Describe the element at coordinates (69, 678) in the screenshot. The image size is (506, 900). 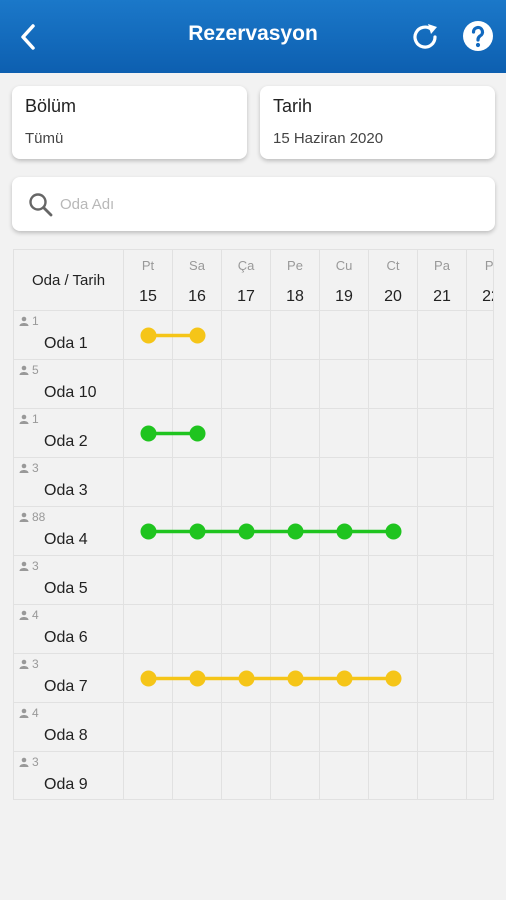
I see `room-row-header: 3 Oda 7` at that location.